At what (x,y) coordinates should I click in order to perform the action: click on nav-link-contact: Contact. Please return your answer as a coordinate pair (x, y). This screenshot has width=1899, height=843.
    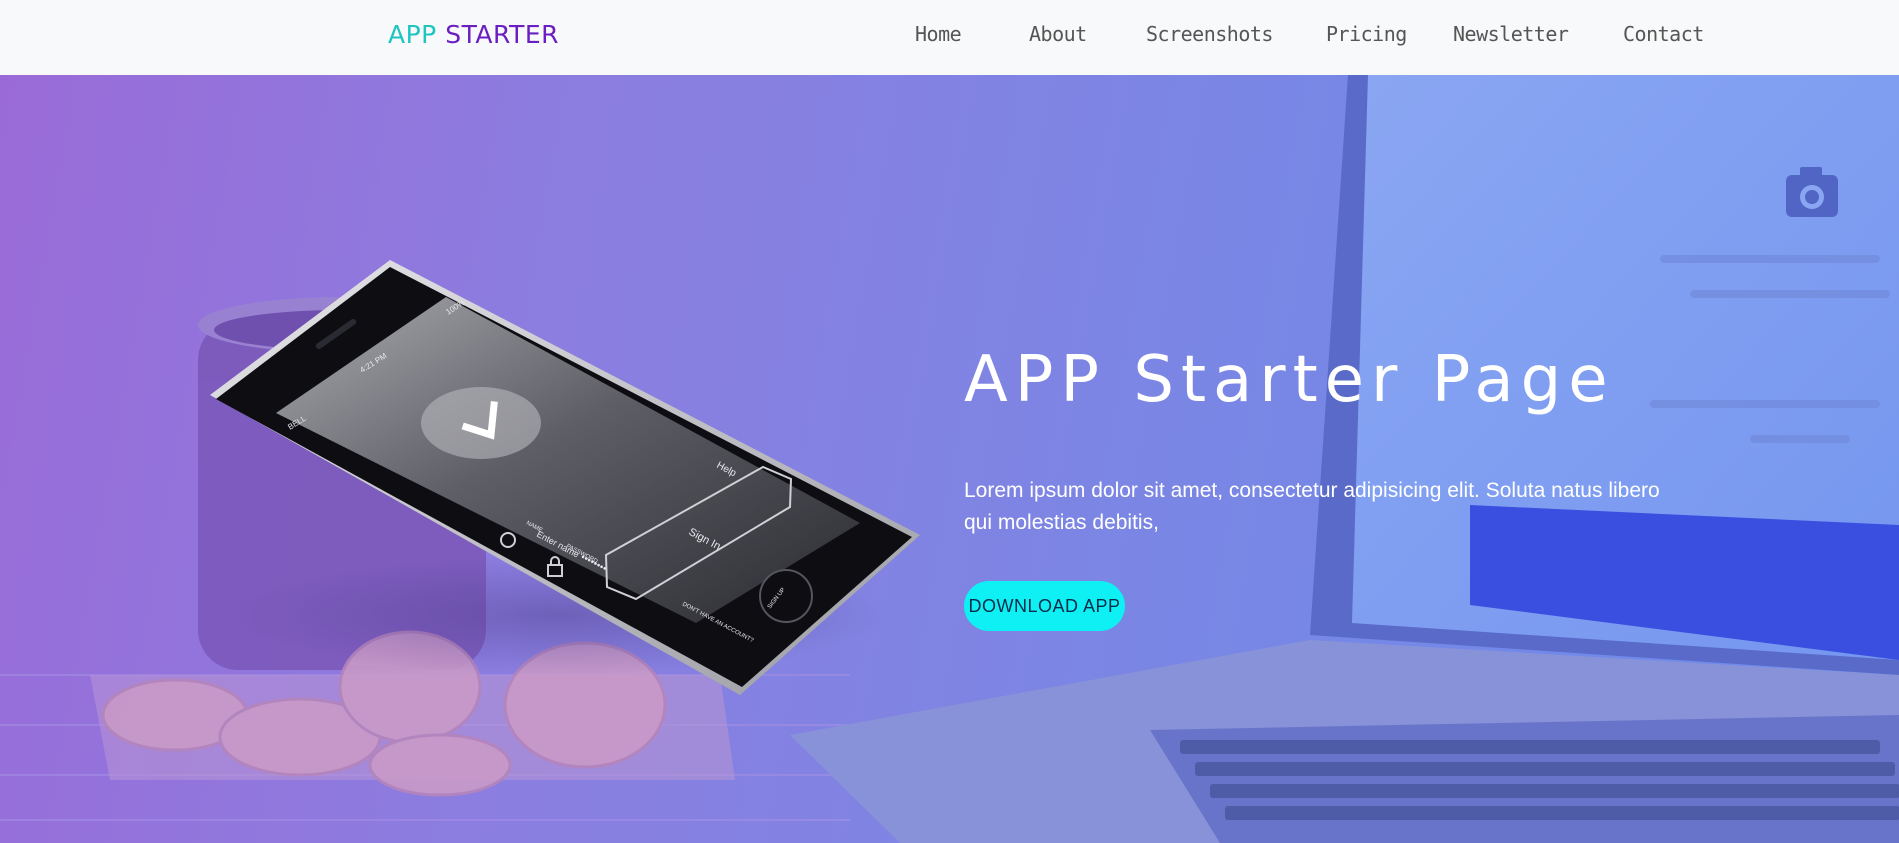
    Looking at the image, I should click on (1663, 34).